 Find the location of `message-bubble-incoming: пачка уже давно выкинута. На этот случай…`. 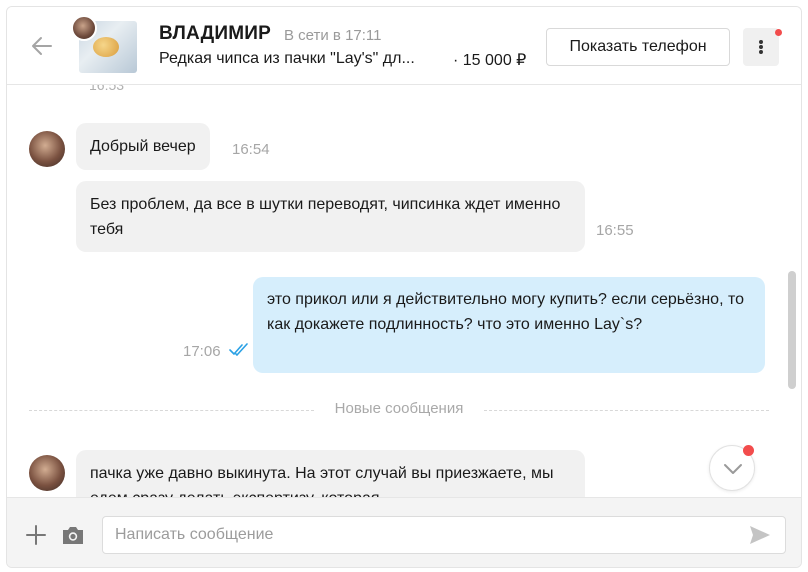

message-bubble-incoming: пачка уже давно выкинута. На этот случай… is located at coordinates (330, 473).